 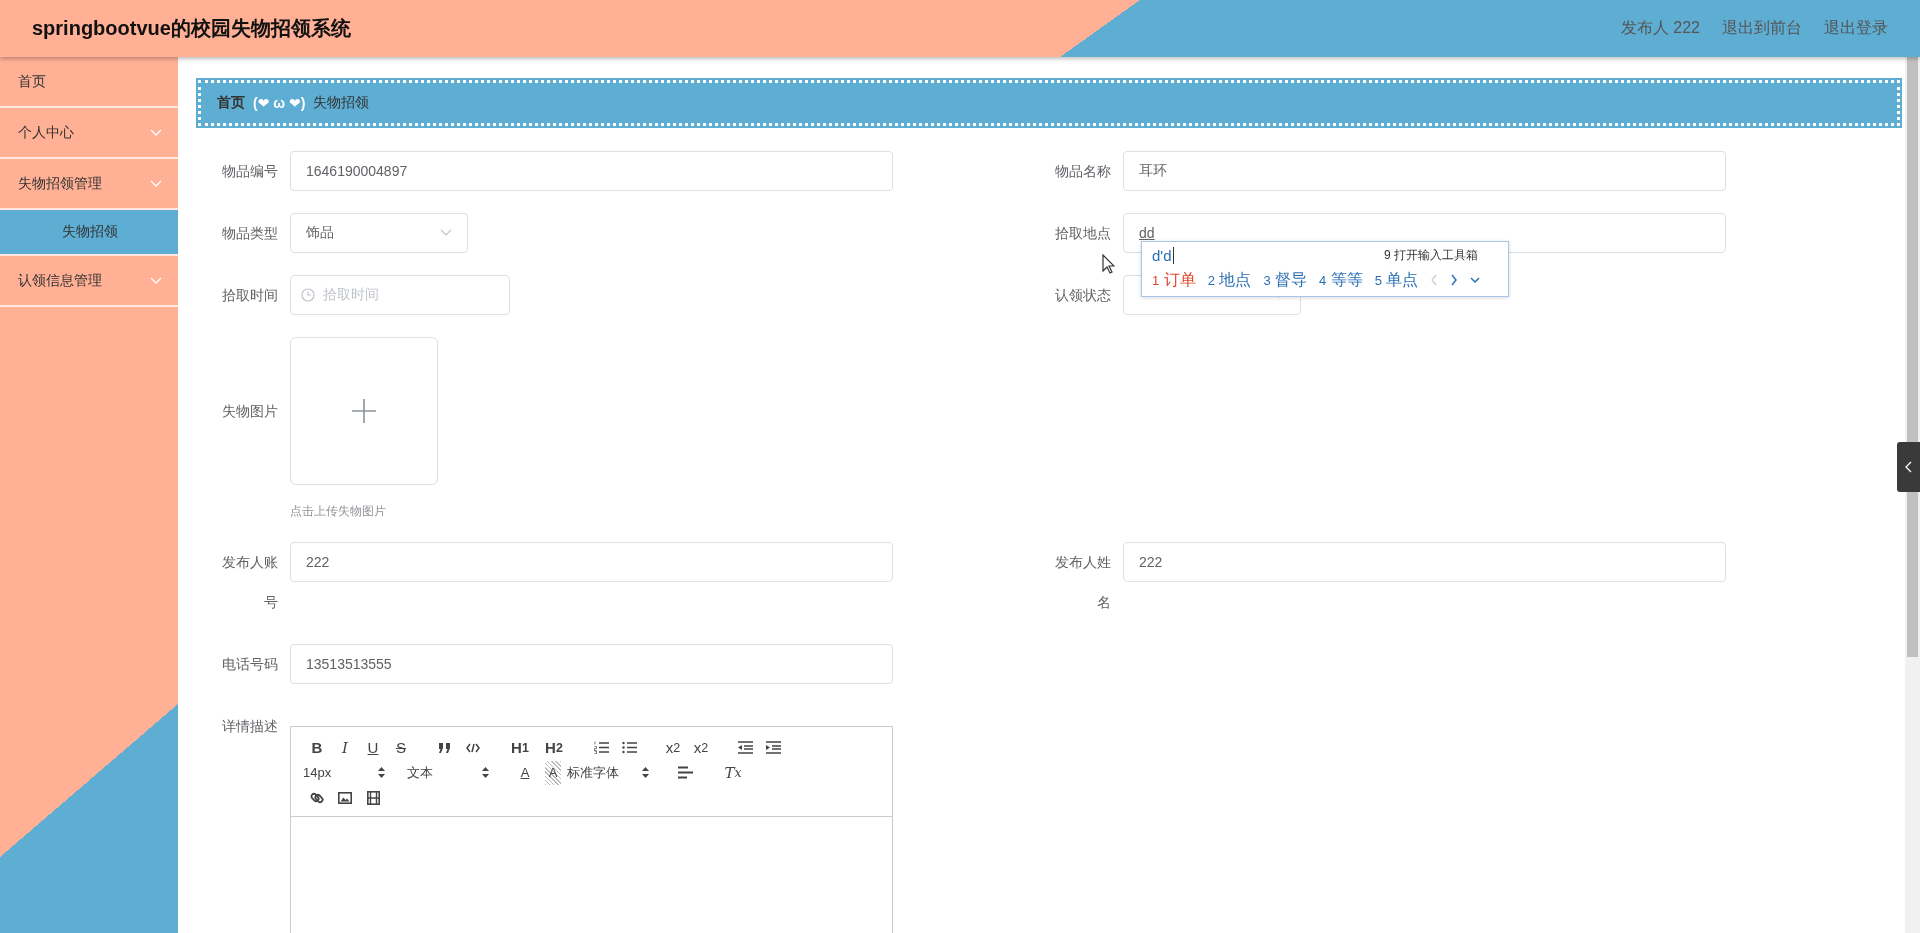 What do you see at coordinates (1083, 233) in the screenshot?
I see `field-label: 拾取地点` at bounding box center [1083, 233].